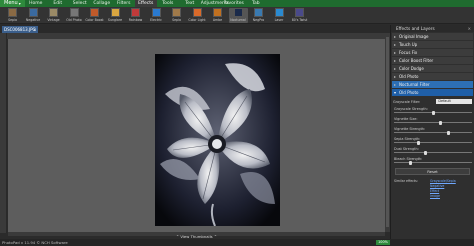 This screenshot has height=246, width=474. Describe the element at coordinates (299, 20) in the screenshot. I see `effect-tool-label: 80's Twist` at that location.